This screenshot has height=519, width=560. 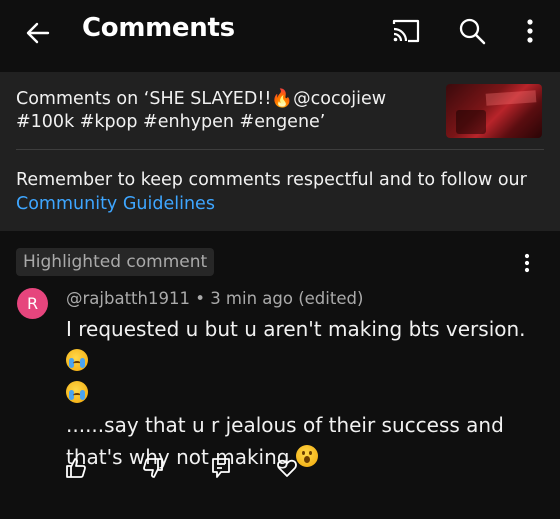 I want to click on heart-icon, so click(x=287, y=468).